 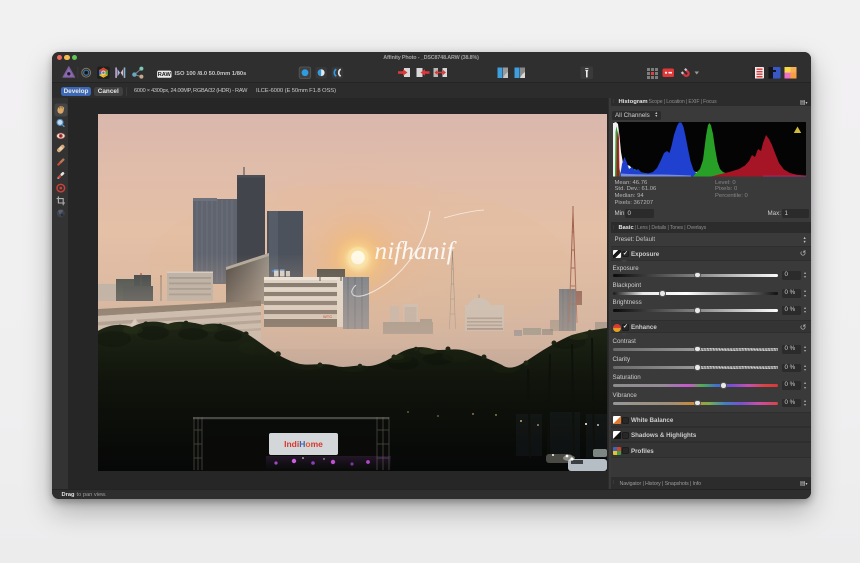 I want to click on svg-text: IndiHome, so click(x=303, y=444).